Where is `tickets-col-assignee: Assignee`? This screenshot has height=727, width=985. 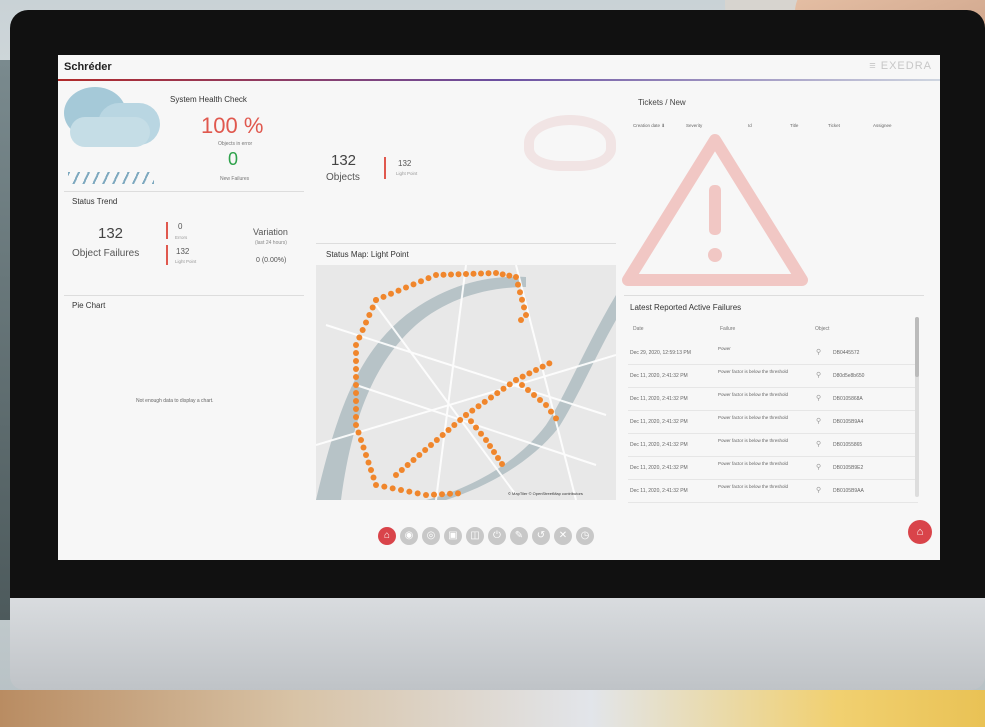 tickets-col-assignee: Assignee is located at coordinates (882, 125).